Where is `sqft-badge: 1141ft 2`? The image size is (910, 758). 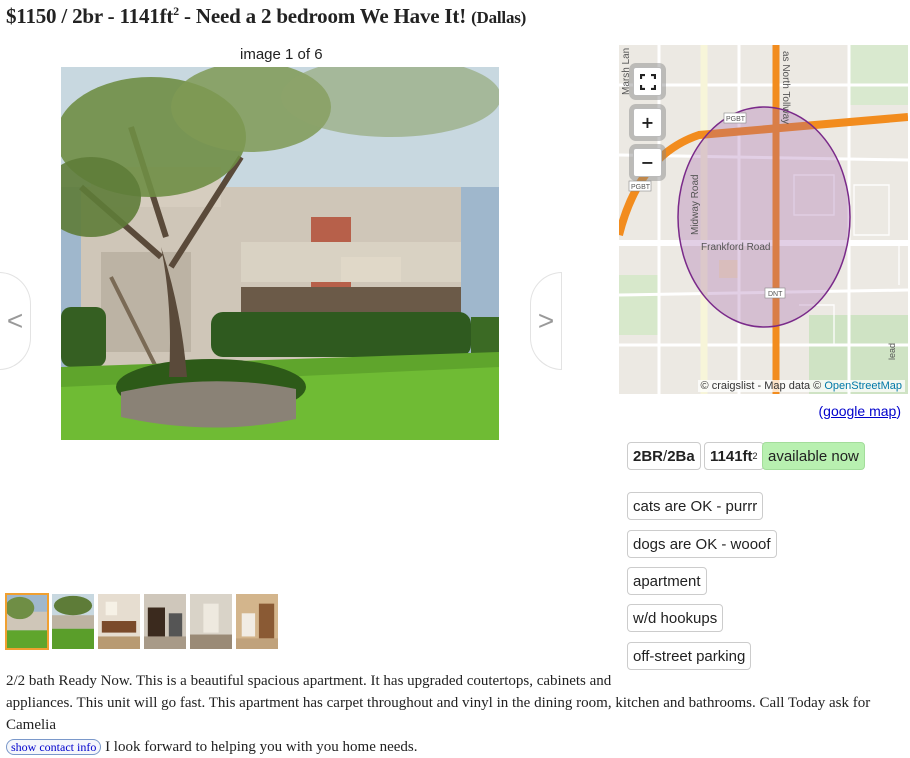 sqft-badge: 1141ft 2 is located at coordinates (734, 456).